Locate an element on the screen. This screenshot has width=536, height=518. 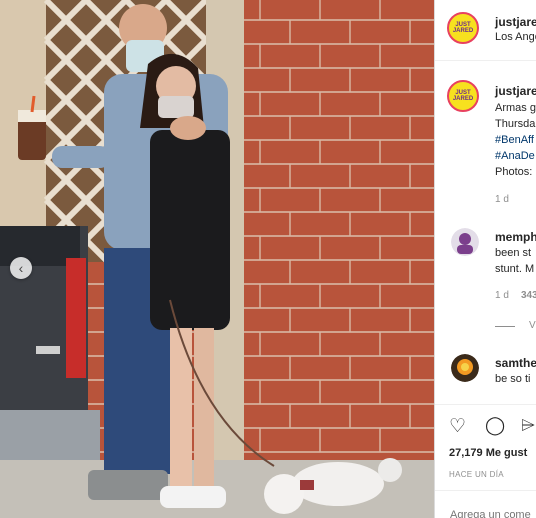
add-comment-input is located at coordinates (493, 513).